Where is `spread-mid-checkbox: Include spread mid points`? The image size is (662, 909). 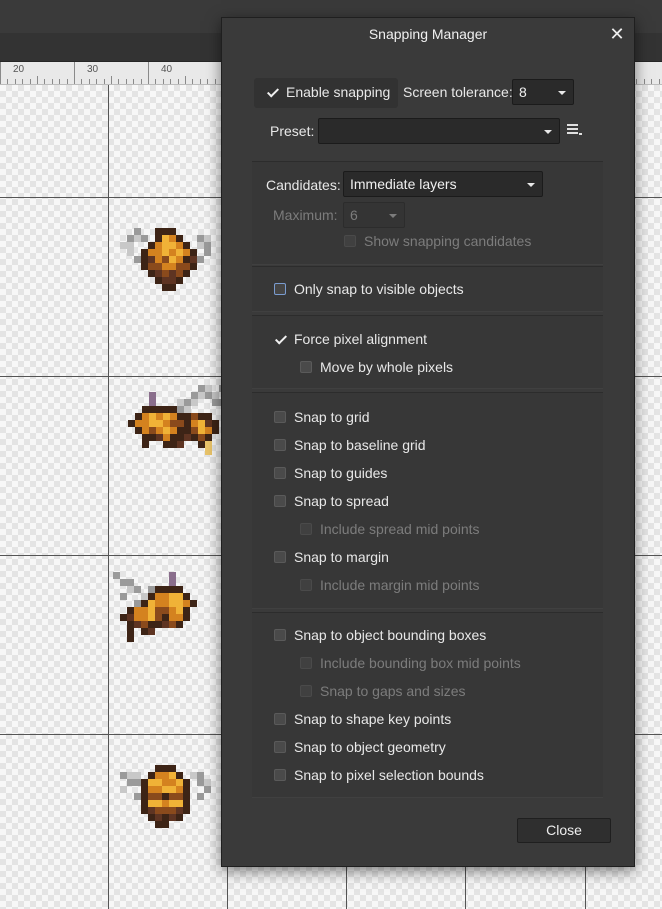
spread-mid-checkbox: Include spread mid points is located at coordinates (390, 529).